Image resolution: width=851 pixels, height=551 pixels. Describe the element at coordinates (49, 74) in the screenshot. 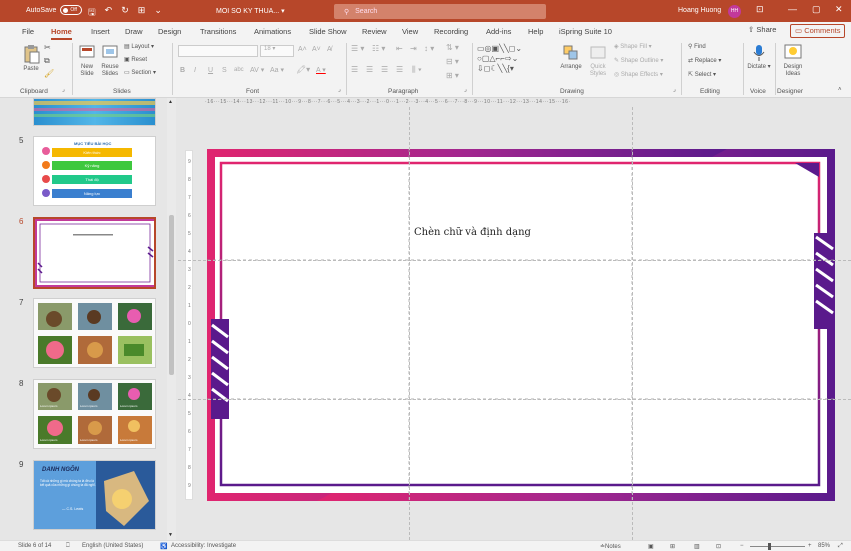

I see `format-painter-icon: 🖌` at that location.